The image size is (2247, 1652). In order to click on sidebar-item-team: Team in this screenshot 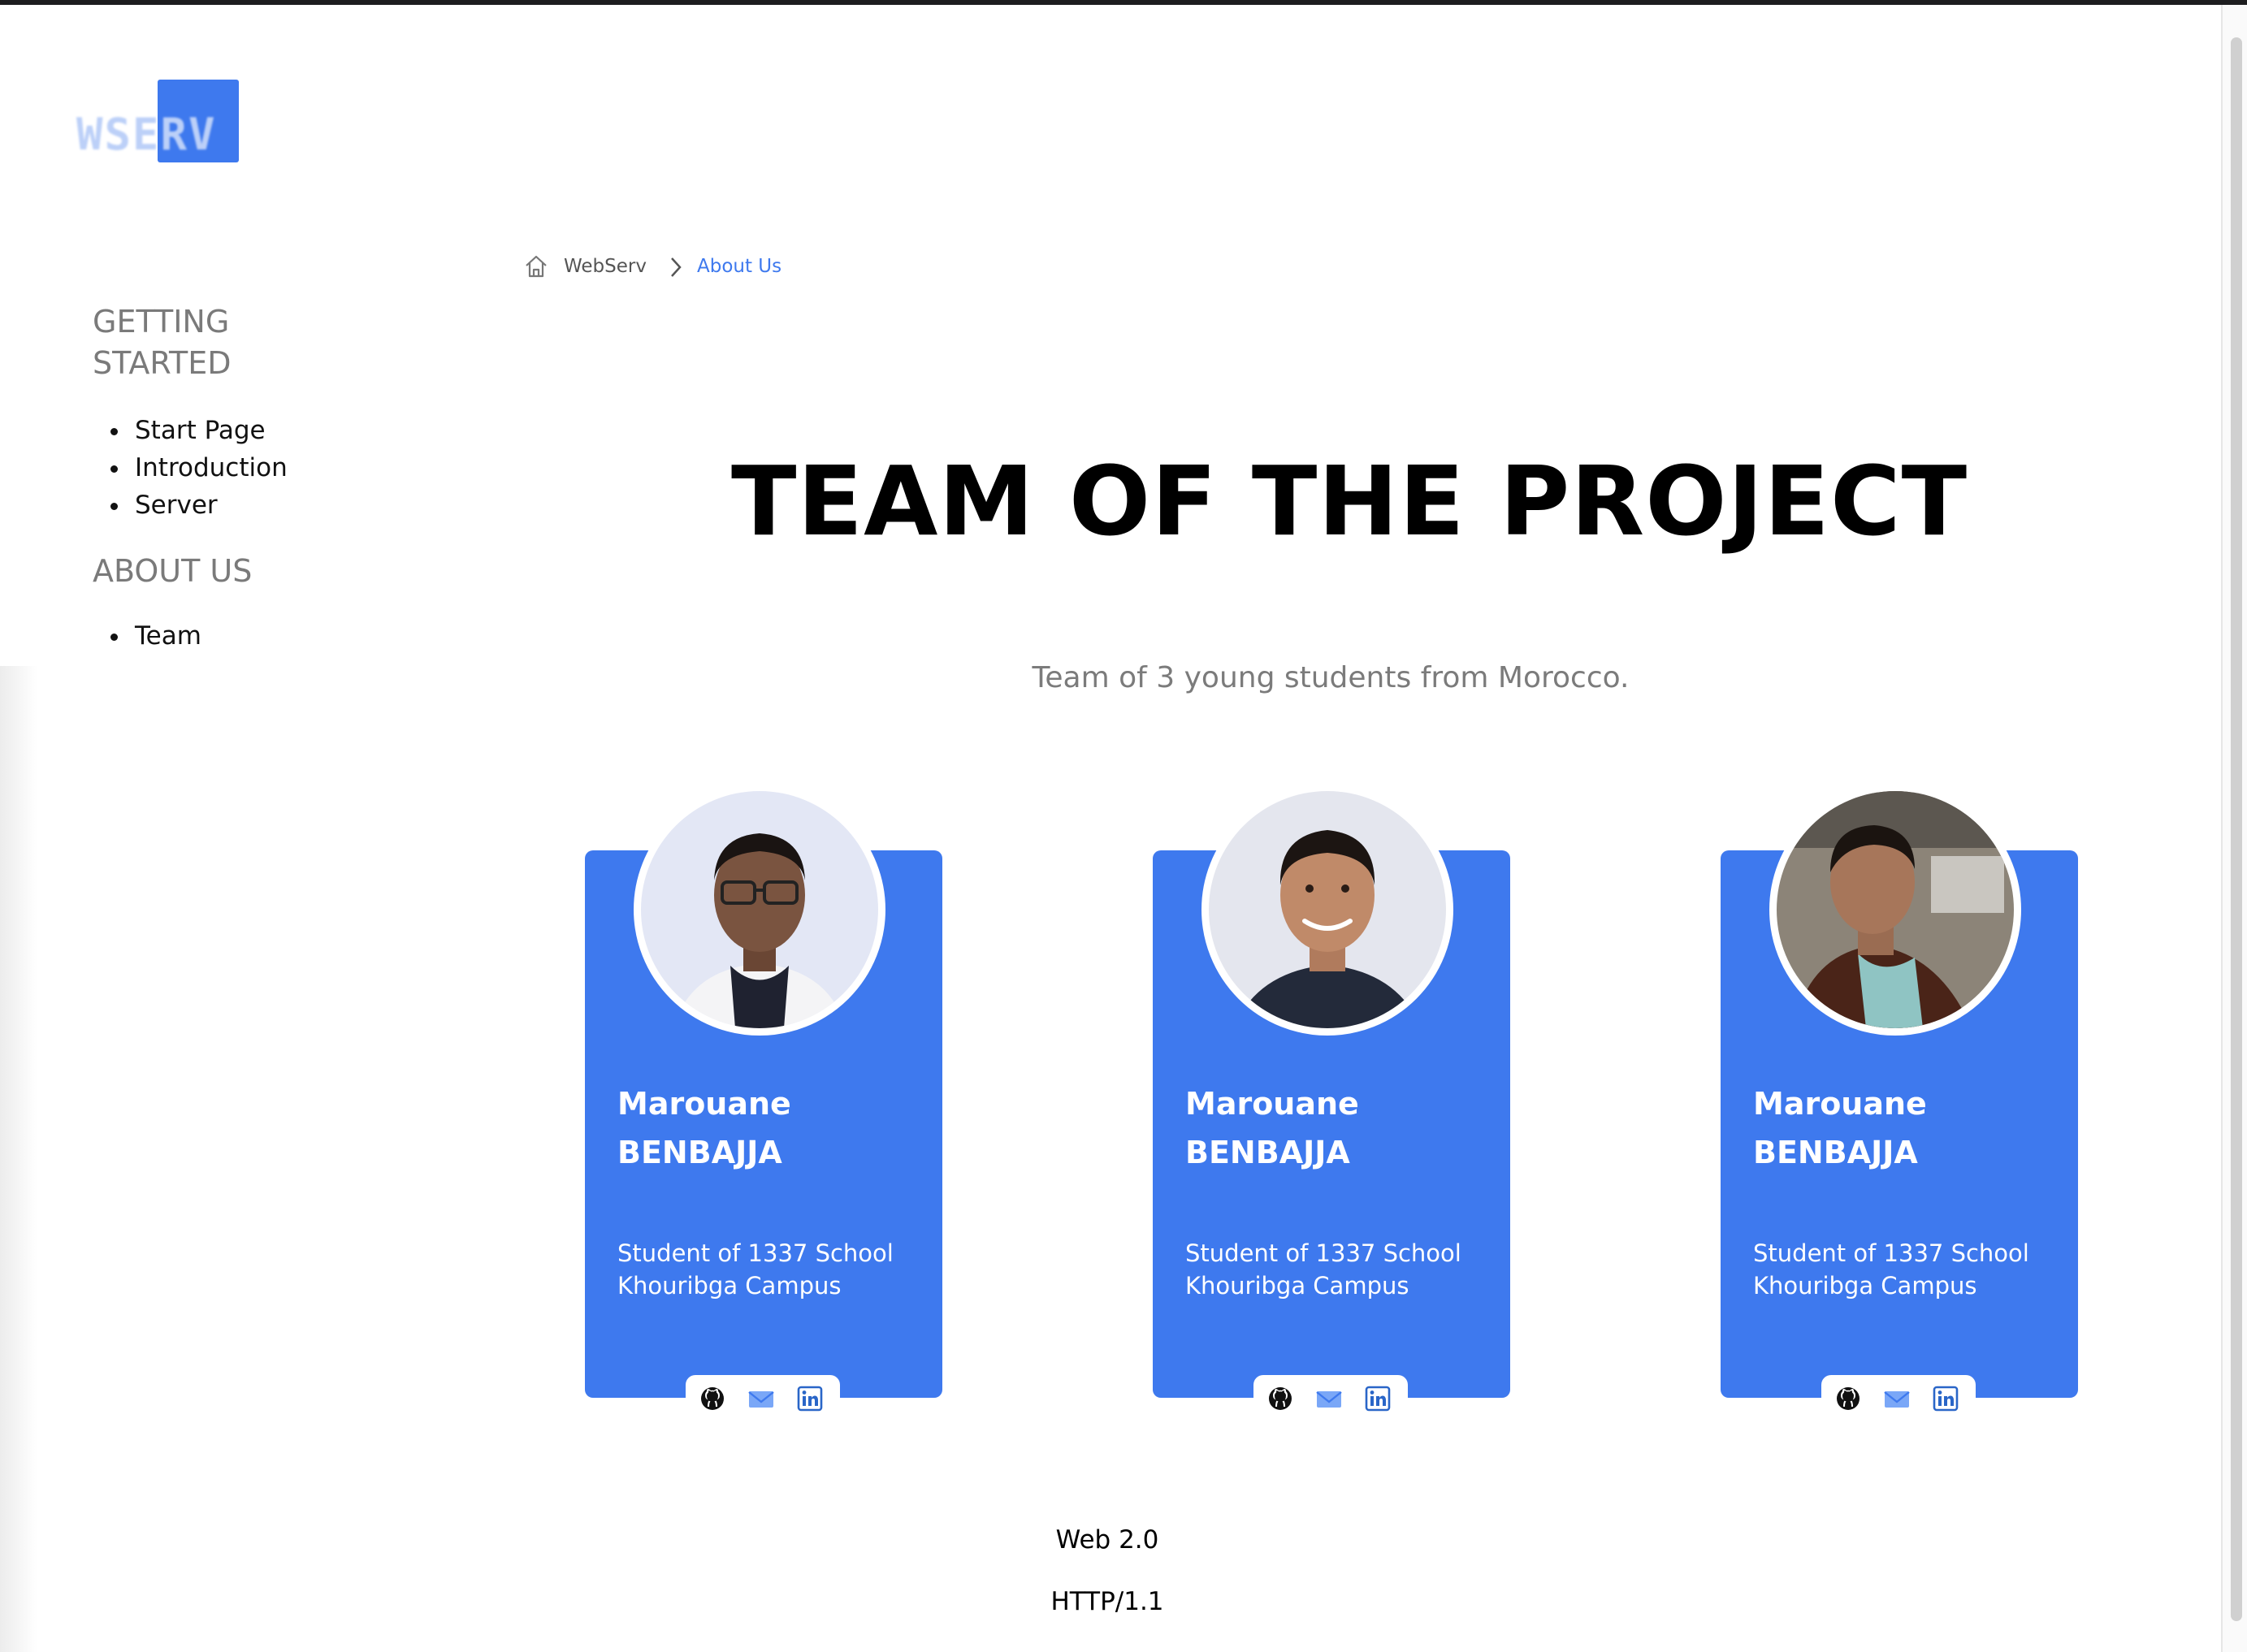, I will do `click(156, 636)`.